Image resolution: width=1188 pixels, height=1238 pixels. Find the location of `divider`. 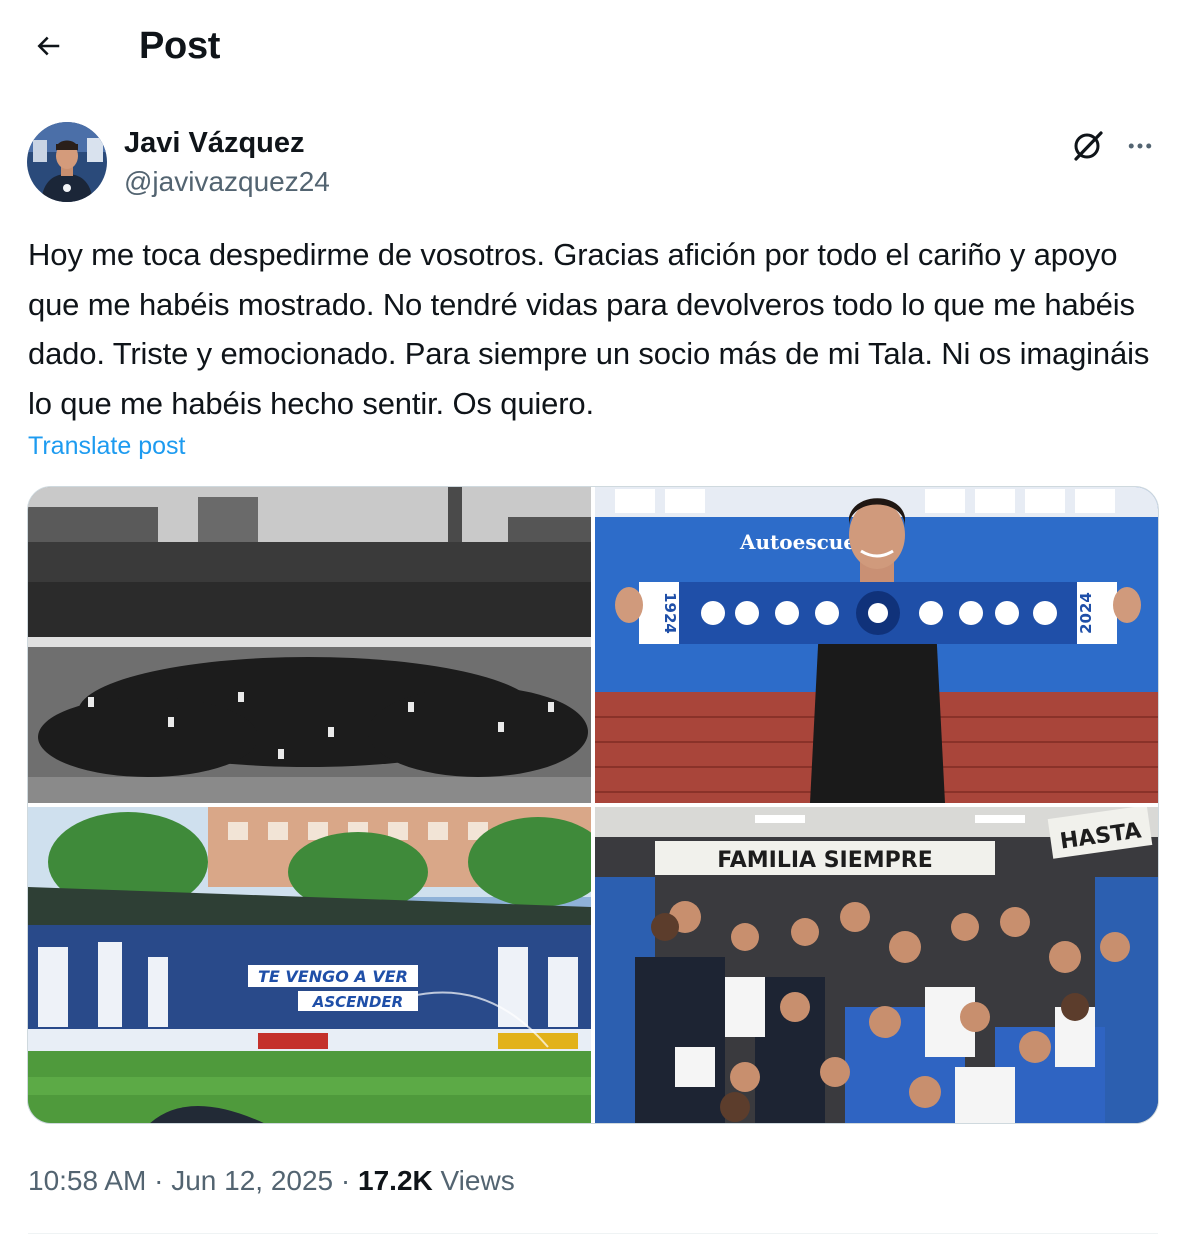

divider is located at coordinates (593, 1233).